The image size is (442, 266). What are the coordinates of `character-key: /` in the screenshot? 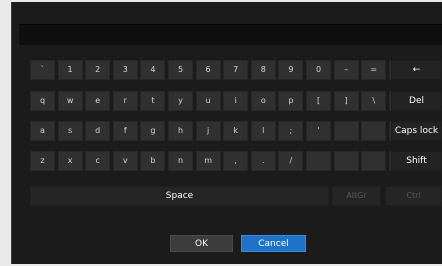 It's located at (291, 161).